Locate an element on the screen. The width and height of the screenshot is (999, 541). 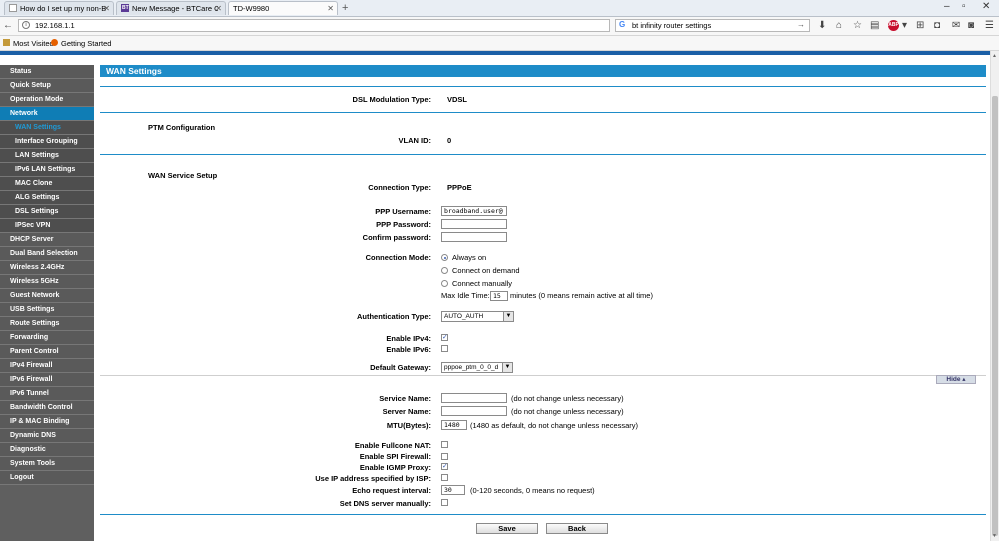
browser-tab-3: TD-W9980 ✕ is located at coordinates (283, 8).